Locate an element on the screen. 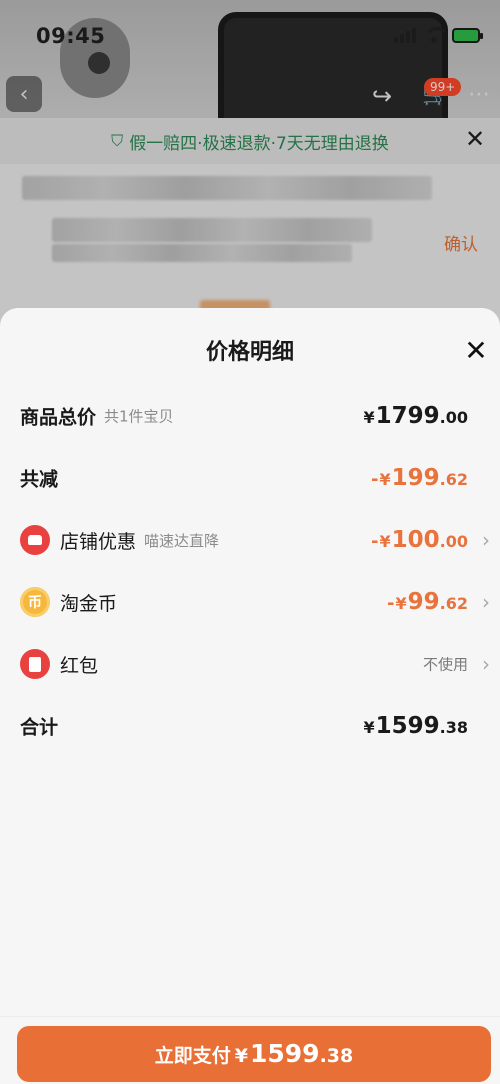  pay-label: 立即支付 is located at coordinates (192, 1056).